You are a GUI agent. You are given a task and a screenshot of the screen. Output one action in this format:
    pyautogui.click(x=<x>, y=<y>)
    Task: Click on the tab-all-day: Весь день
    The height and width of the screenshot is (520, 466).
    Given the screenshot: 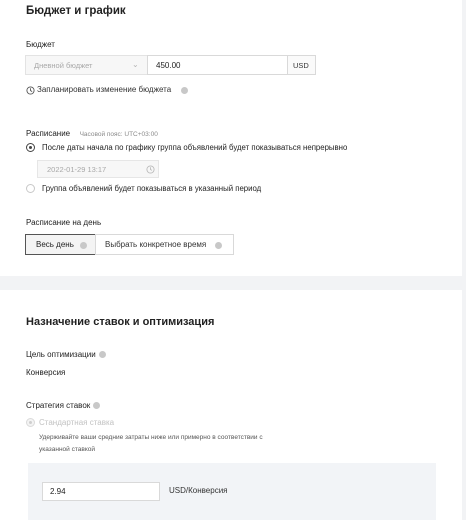 What is the action you would take?
    pyautogui.click(x=60, y=244)
    